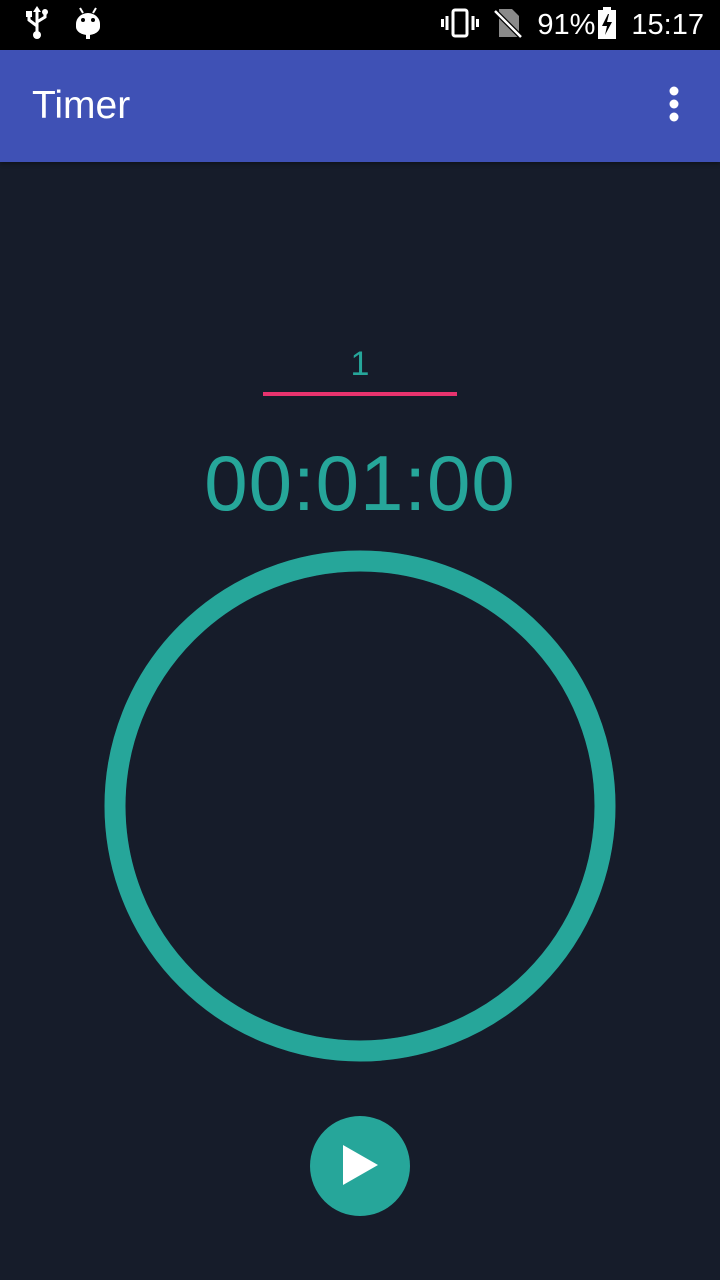 The image size is (720, 1280). What do you see at coordinates (62, 25) in the screenshot?
I see `notification-icons` at bounding box center [62, 25].